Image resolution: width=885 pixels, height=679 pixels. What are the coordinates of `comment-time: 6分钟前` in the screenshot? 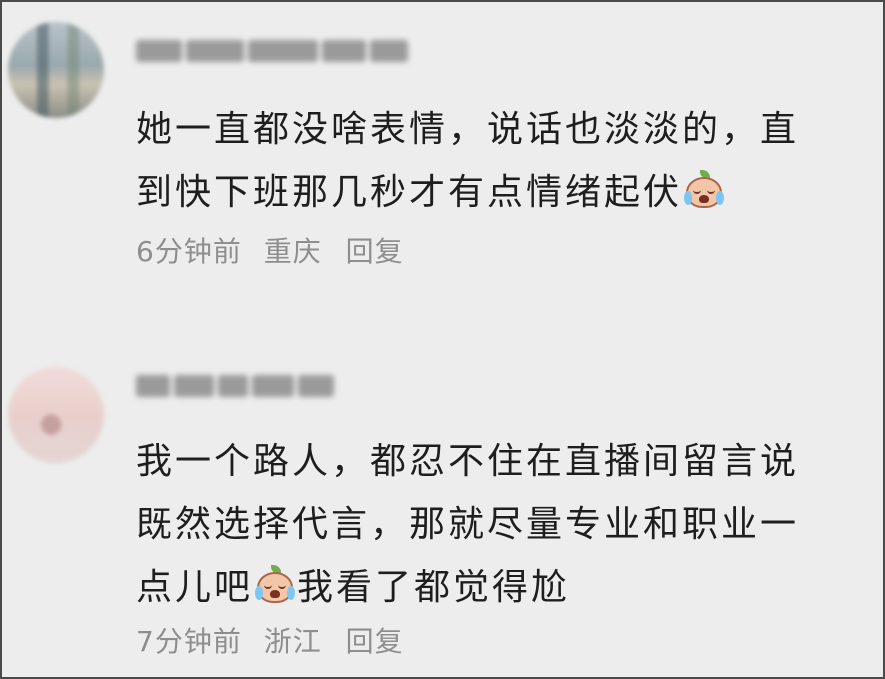 It's located at (189, 251).